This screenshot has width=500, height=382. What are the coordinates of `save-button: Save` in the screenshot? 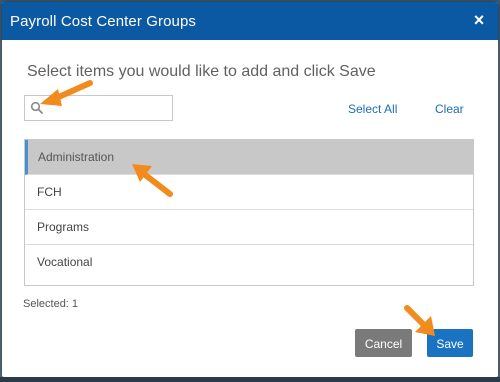 It's located at (450, 343).